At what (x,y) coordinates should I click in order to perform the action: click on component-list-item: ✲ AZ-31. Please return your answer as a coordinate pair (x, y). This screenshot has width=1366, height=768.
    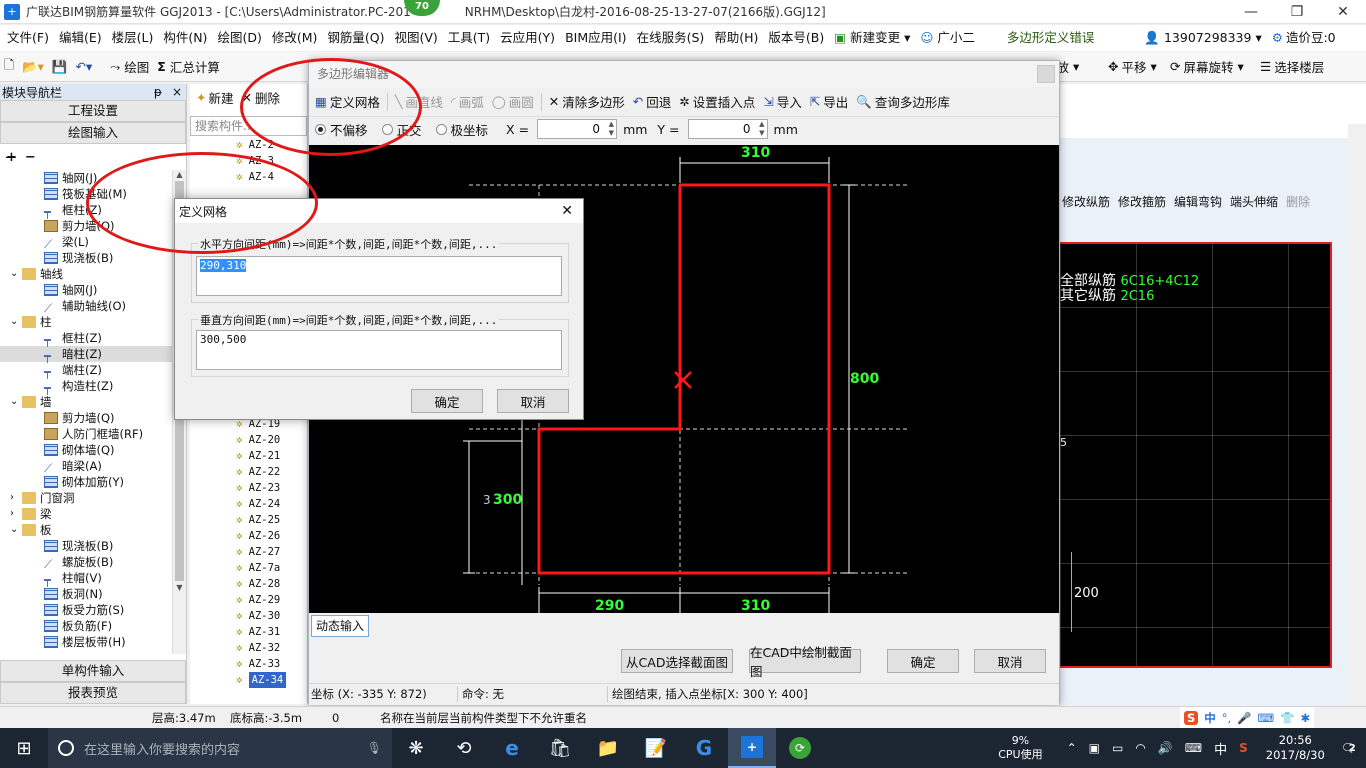
    Looking at the image, I should click on (249, 632).